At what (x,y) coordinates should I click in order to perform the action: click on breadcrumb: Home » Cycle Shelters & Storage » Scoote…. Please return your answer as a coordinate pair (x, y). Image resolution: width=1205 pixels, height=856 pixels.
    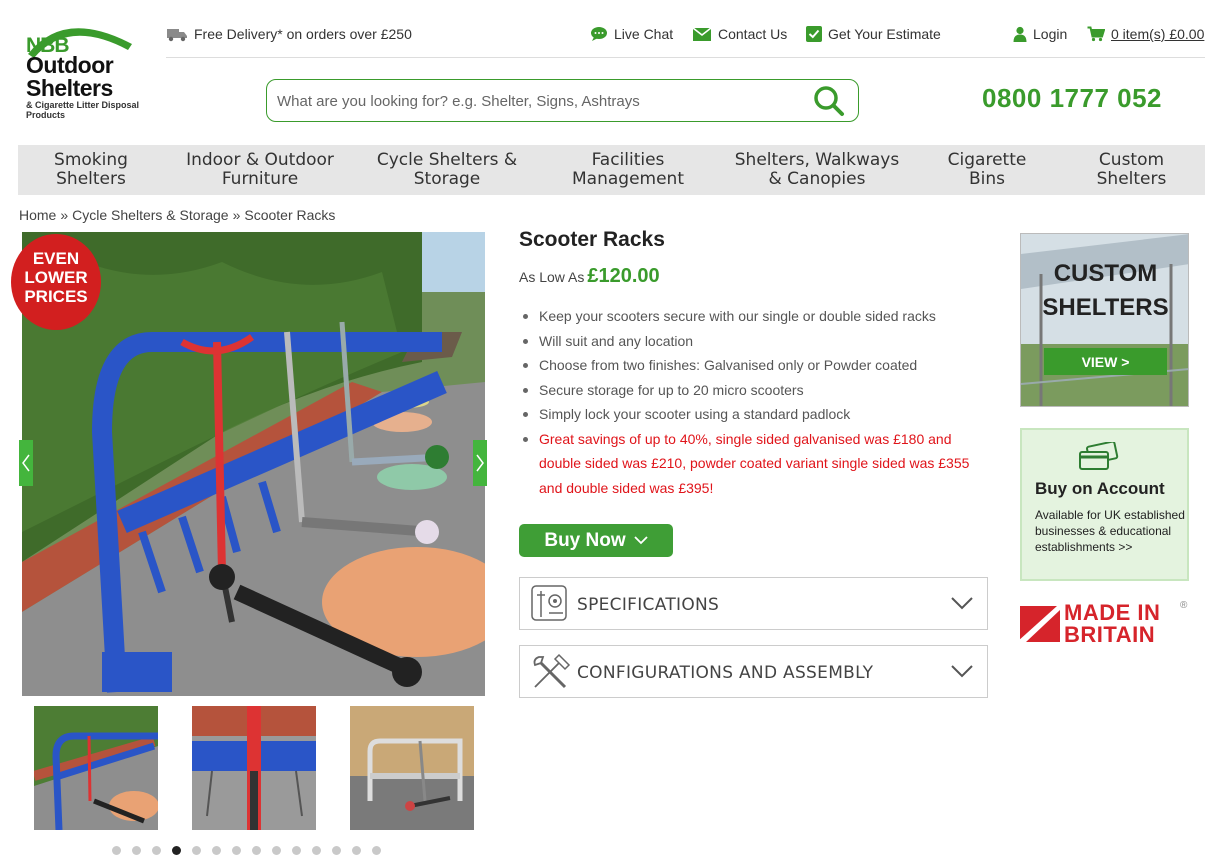
    Looking at the image, I should click on (177, 215).